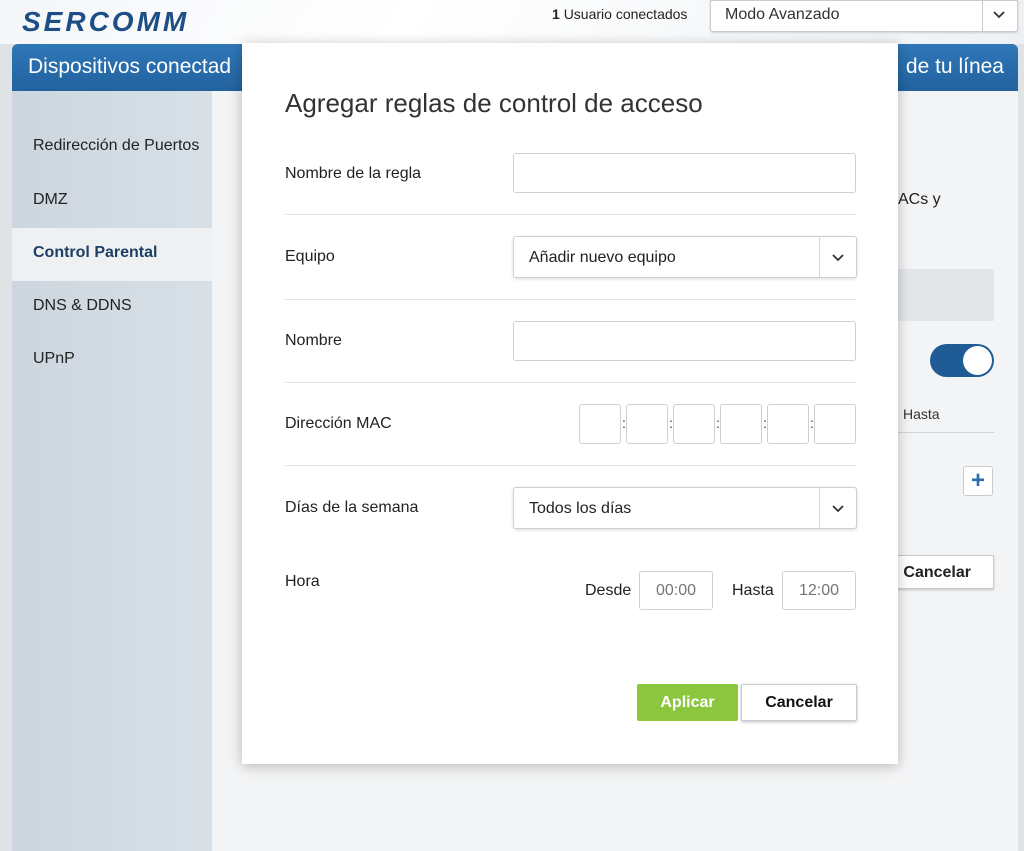 The width and height of the screenshot is (1024, 851). What do you see at coordinates (962, 360) in the screenshot?
I see `parental-control-toggle` at bounding box center [962, 360].